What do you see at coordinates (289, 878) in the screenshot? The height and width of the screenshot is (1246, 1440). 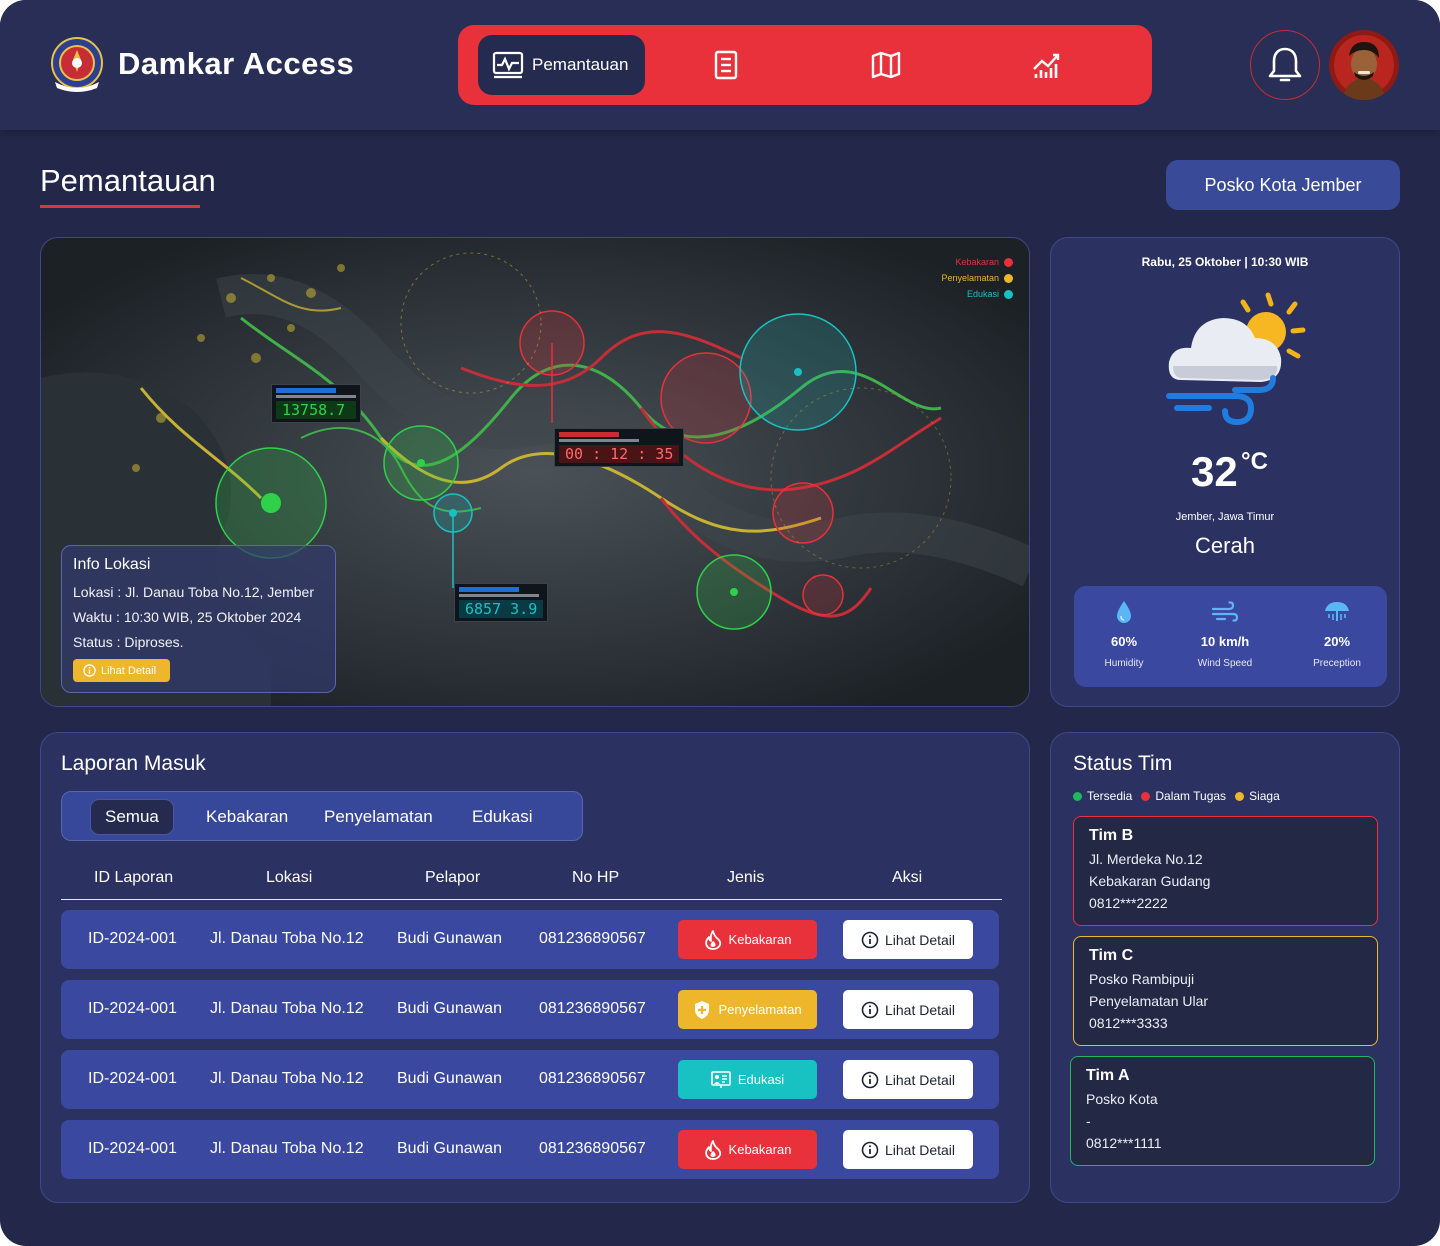 I see `column-header-lokasi: Lokasi` at bounding box center [289, 878].